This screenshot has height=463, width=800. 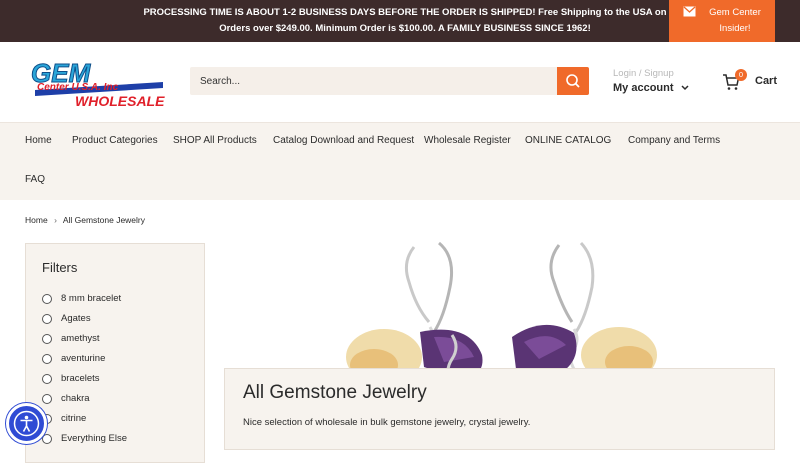 What do you see at coordinates (735, 20) in the screenshot?
I see `insider-label: Gem Center Insider!` at bounding box center [735, 20].